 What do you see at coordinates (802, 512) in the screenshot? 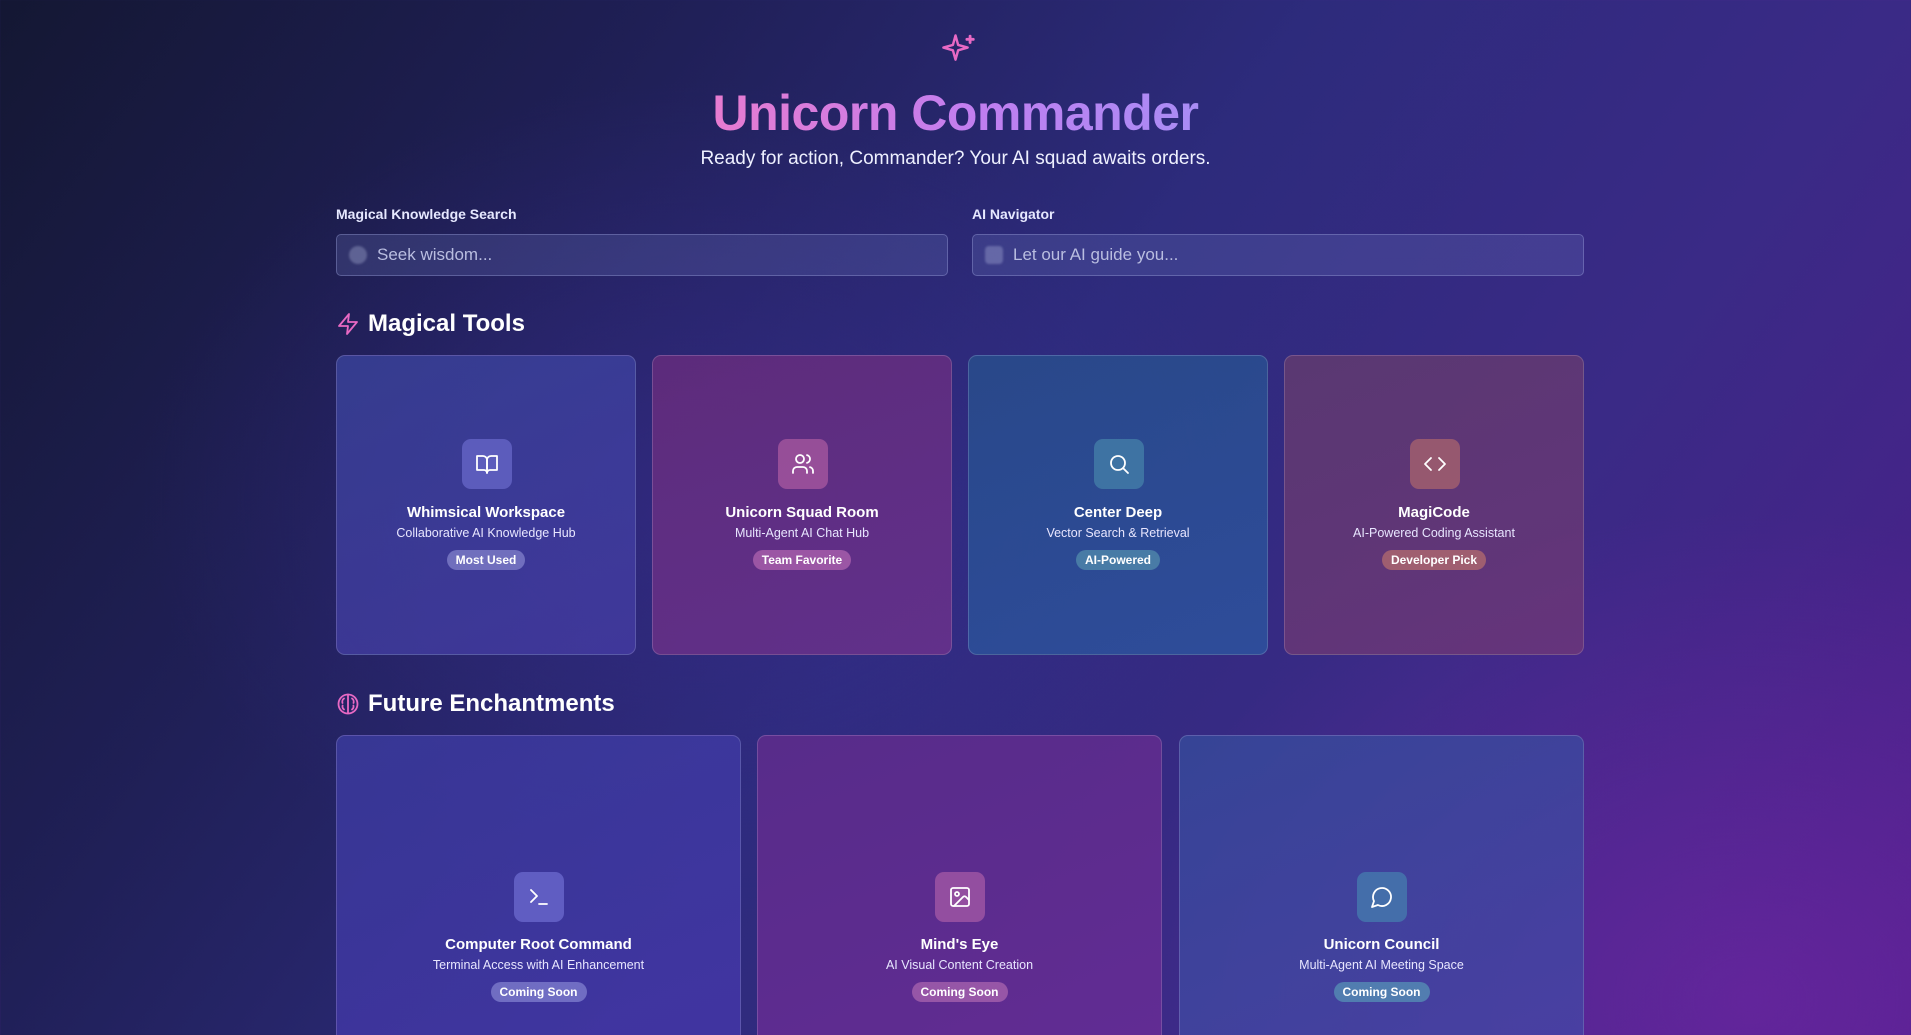
I see `card-name: Unicorn Squad Room` at bounding box center [802, 512].